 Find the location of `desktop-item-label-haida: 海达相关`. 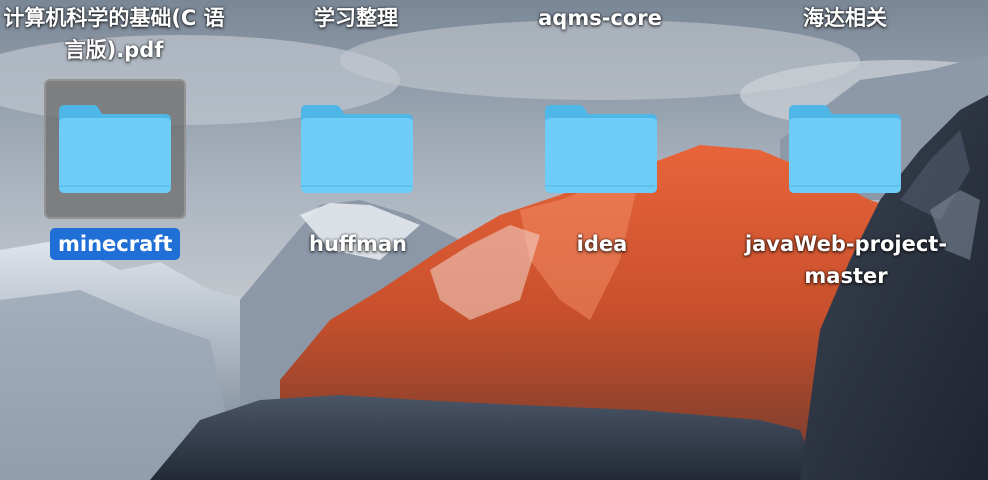

desktop-item-label-haida: 海达相关 is located at coordinates (845, 18).